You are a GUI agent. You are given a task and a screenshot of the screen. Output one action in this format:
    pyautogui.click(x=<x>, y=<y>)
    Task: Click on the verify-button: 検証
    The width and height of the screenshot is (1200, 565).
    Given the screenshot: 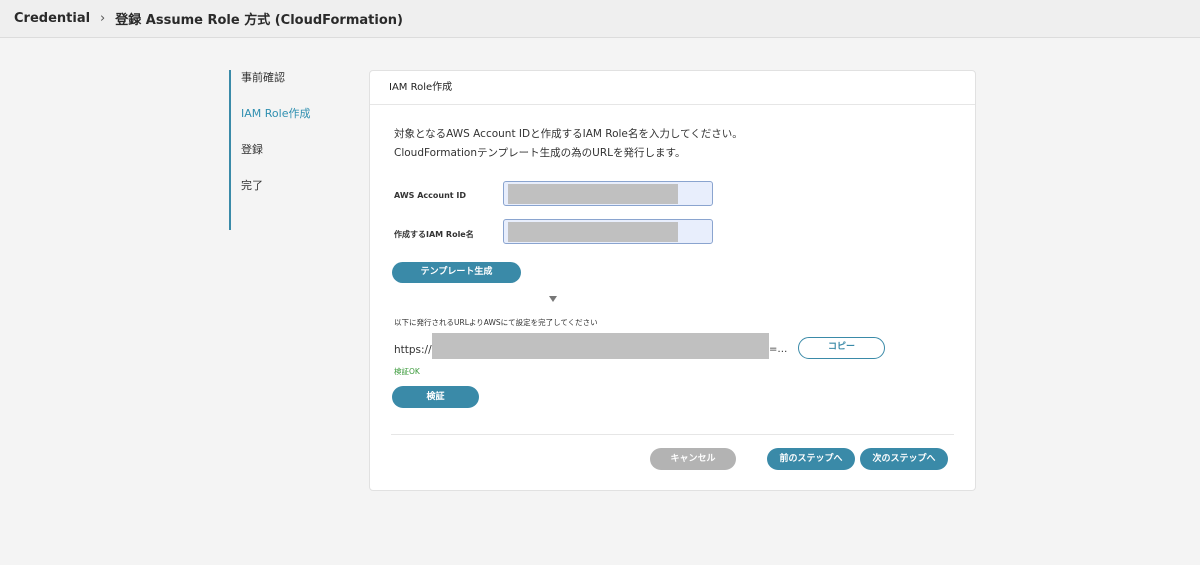 What is the action you would take?
    pyautogui.click(x=435, y=397)
    